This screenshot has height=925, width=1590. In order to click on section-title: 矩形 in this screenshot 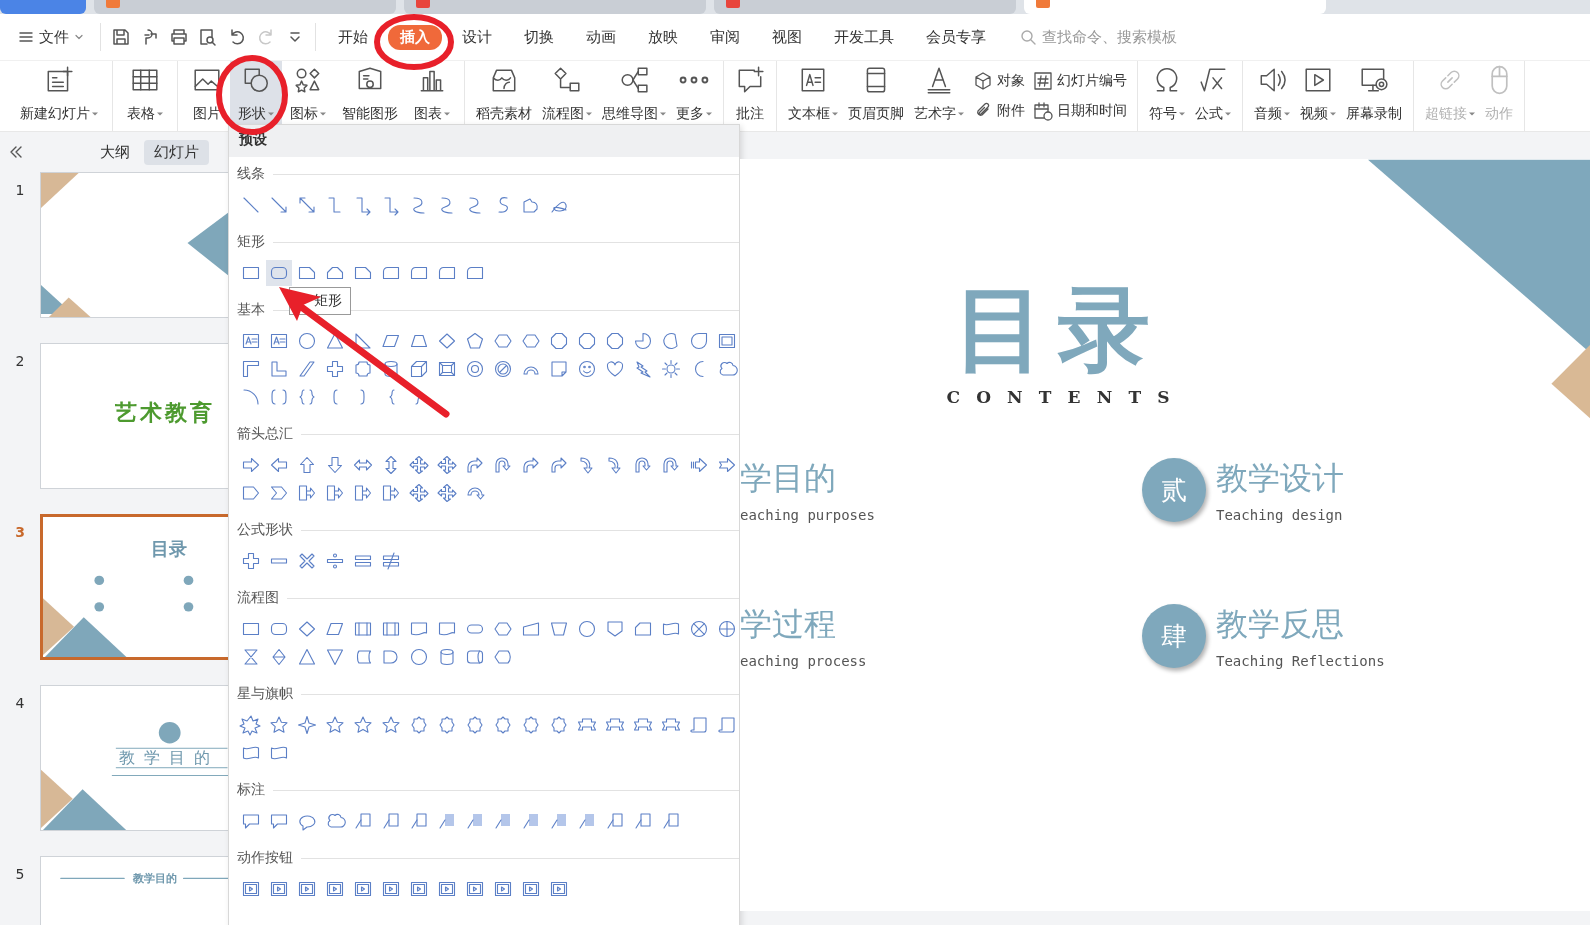, I will do `click(251, 242)`.